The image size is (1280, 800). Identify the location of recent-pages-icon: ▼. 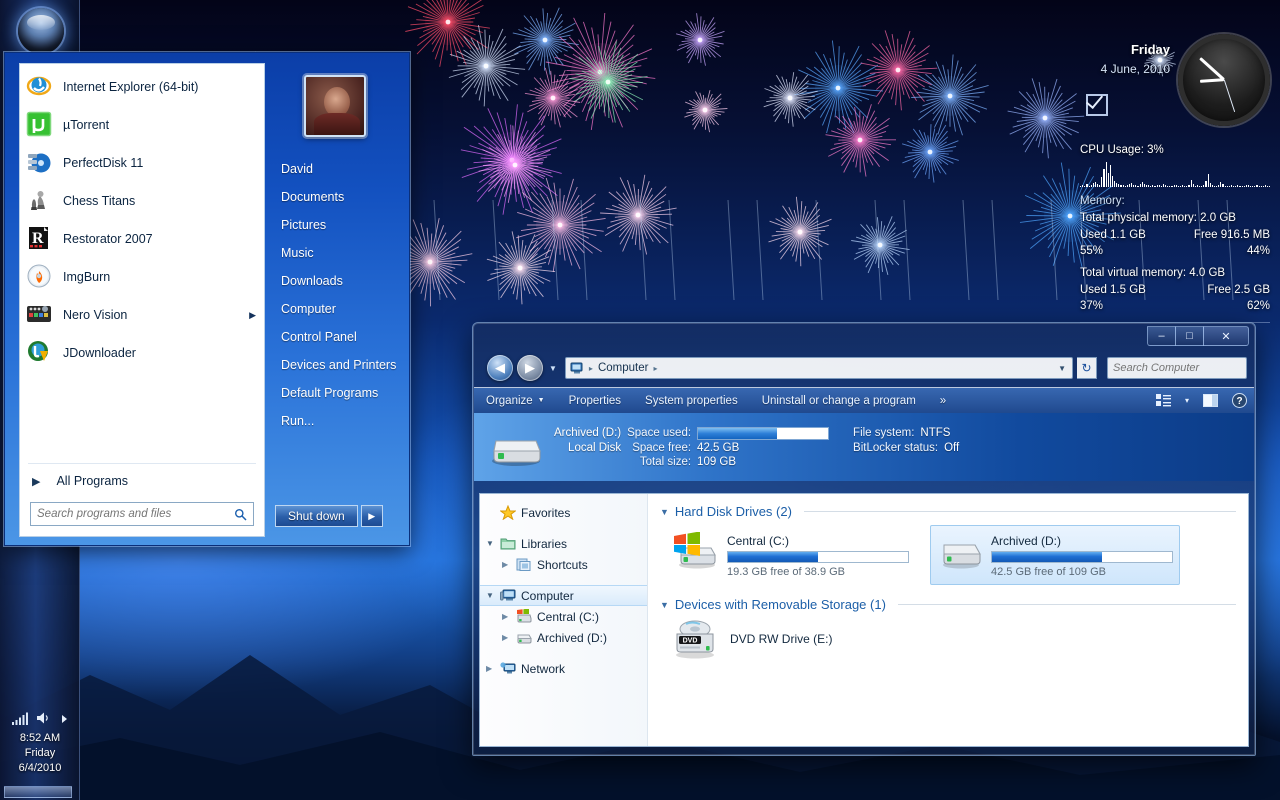
(553, 368).